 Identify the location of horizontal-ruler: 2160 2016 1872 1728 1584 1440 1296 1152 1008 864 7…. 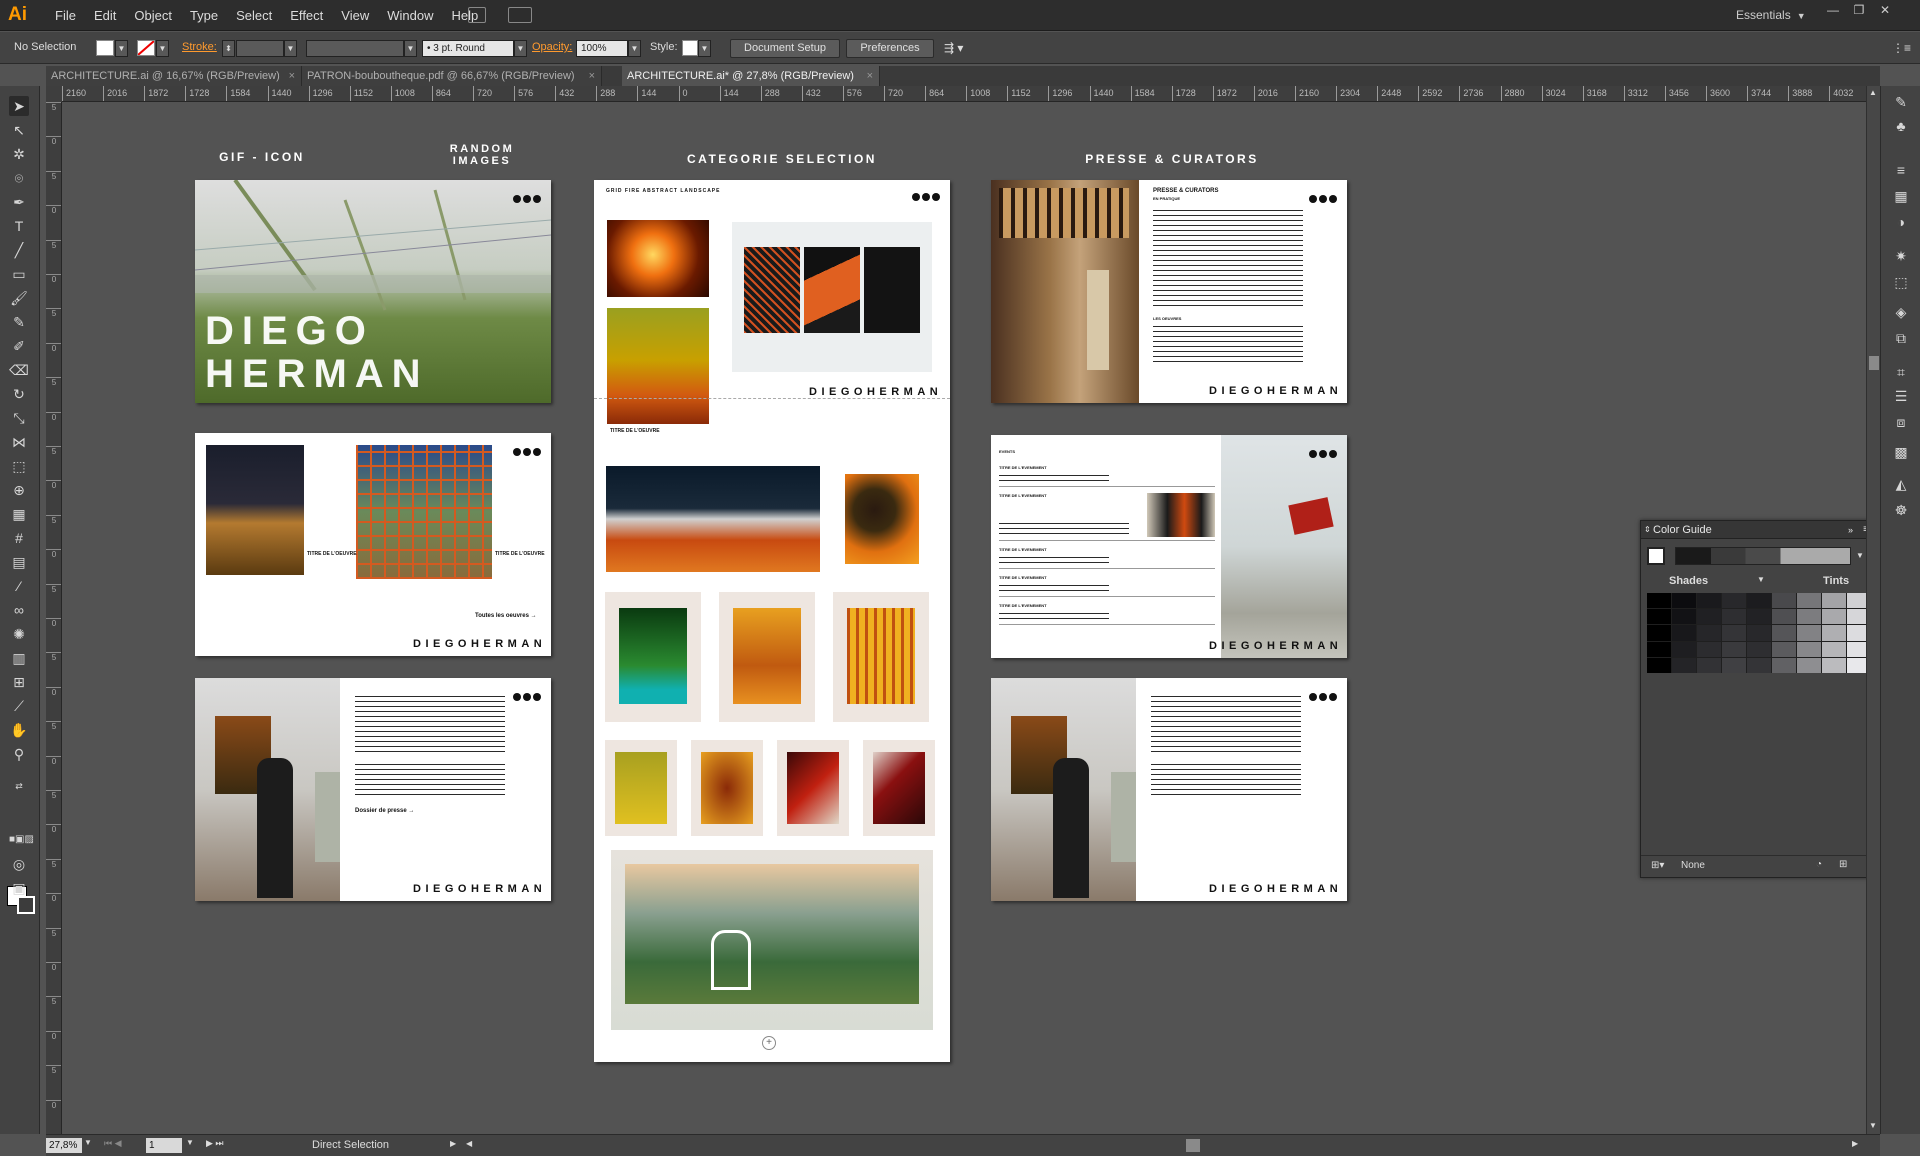
(965, 94).